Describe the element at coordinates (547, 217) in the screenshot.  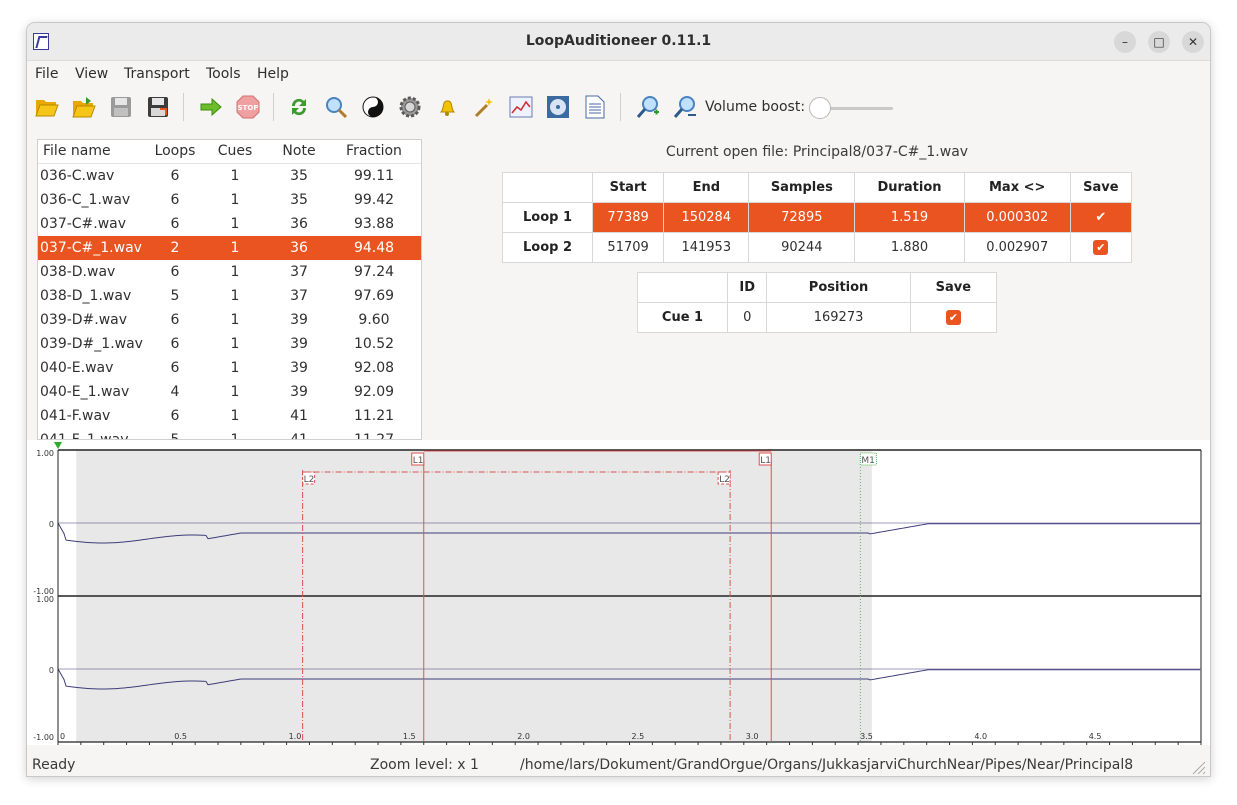
I see `row-label: Loop 1` at that location.